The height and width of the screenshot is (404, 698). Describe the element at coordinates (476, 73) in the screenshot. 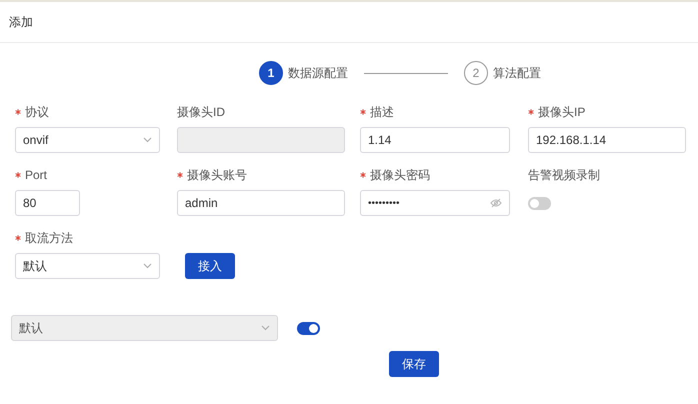

I see `step-number: 2` at that location.